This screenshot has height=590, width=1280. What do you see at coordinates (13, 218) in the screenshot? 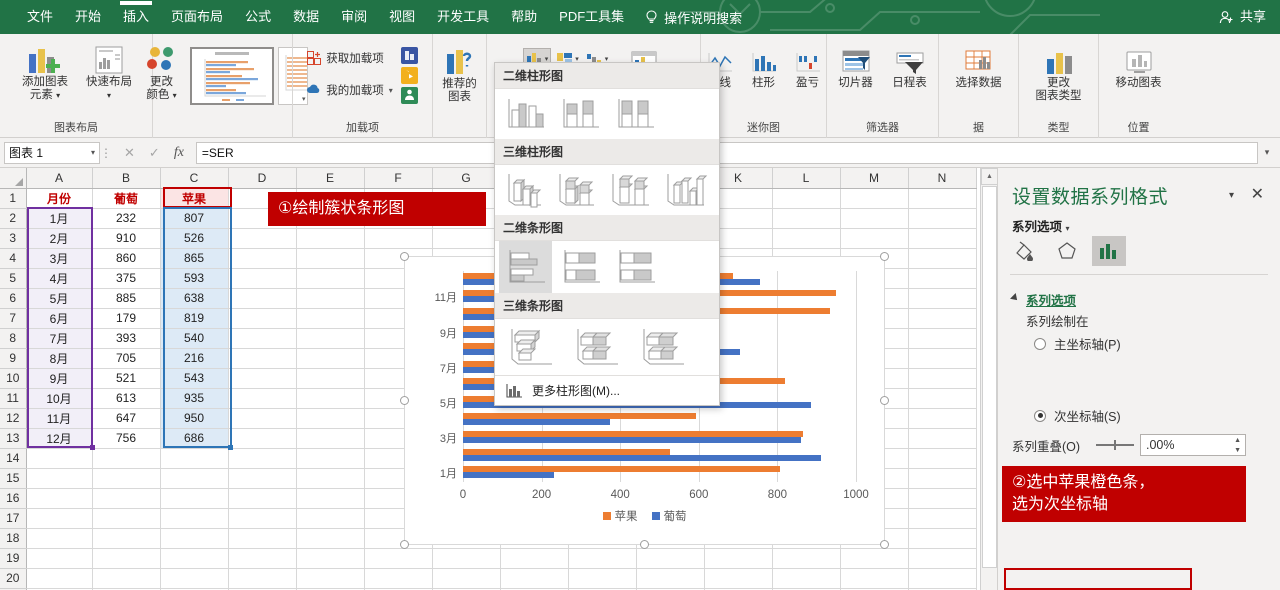
I see `row-header-2: 2` at bounding box center [13, 218].